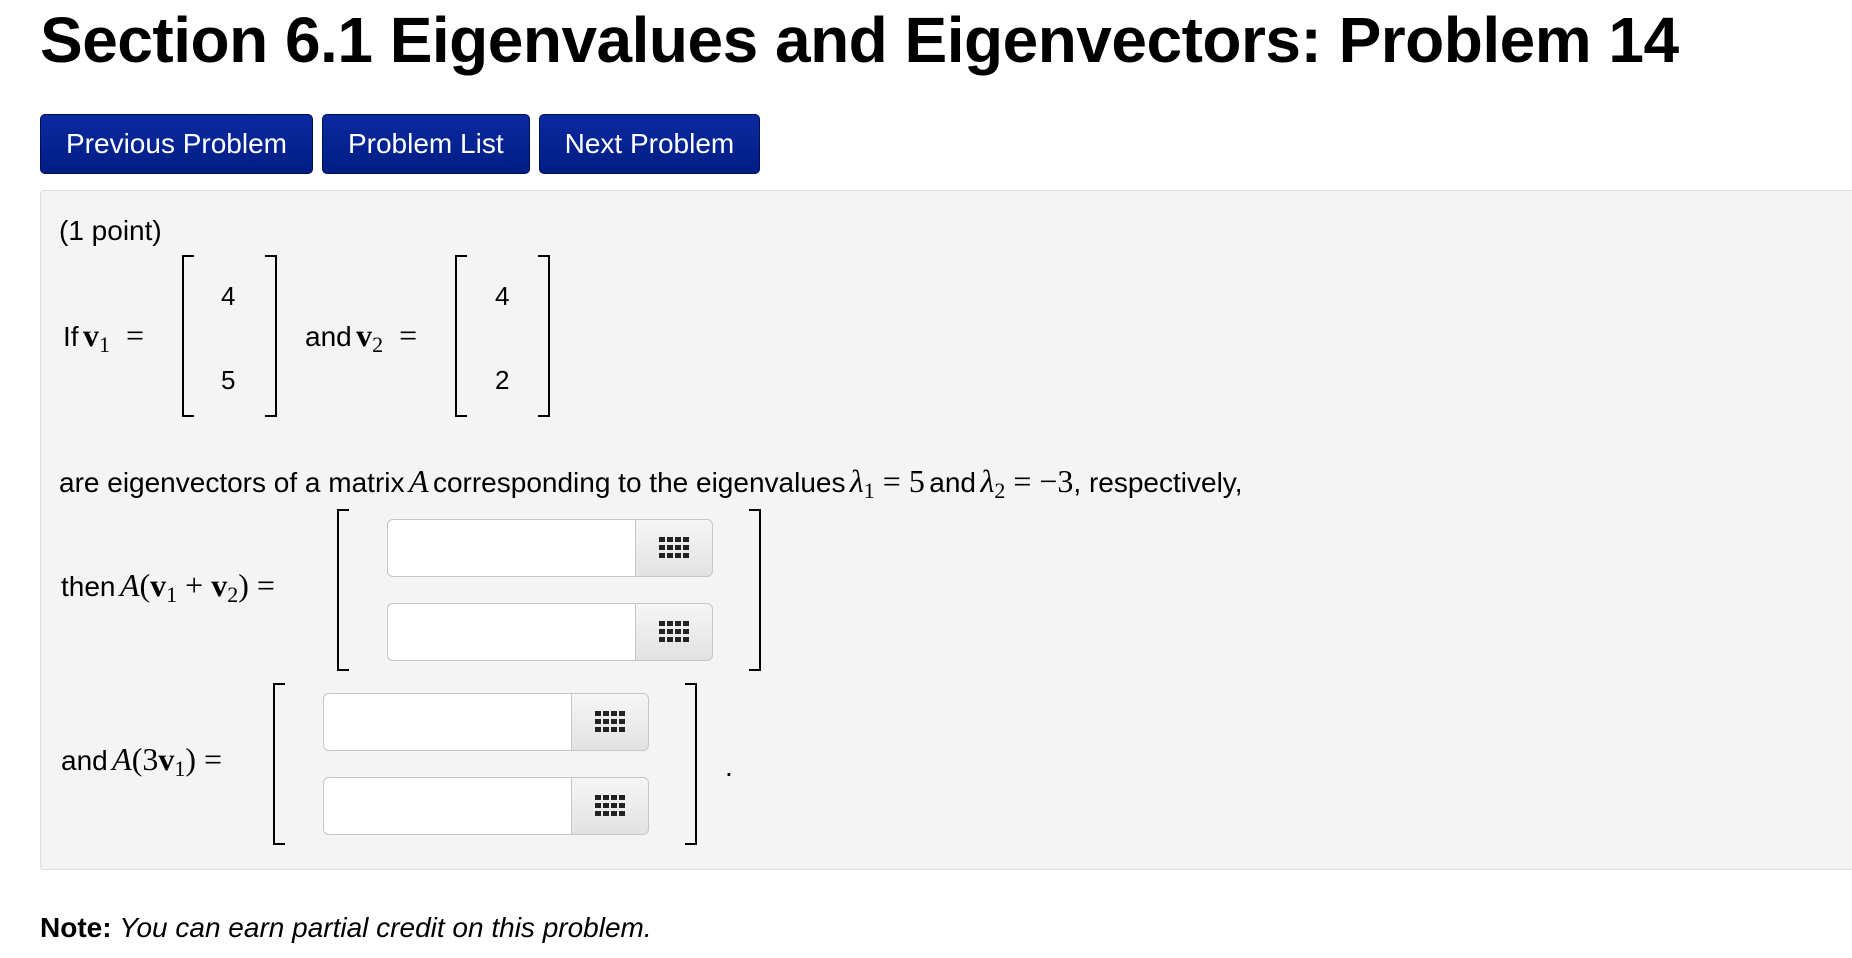 The width and height of the screenshot is (1852, 958). Describe the element at coordinates (228, 380) in the screenshot. I see `v1-entry-2: 5` at that location.